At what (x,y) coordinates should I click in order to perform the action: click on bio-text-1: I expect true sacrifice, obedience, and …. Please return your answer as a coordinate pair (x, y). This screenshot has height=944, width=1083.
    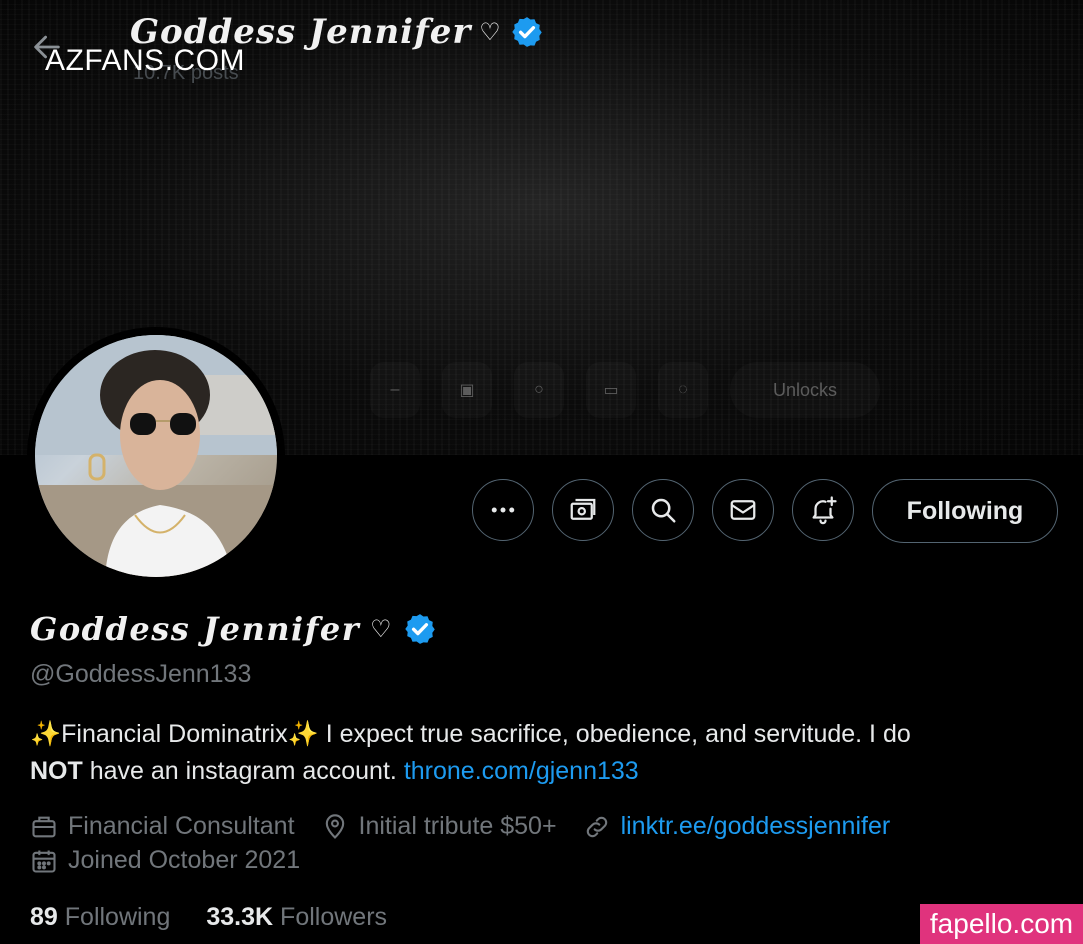
    Looking at the image, I should click on (614, 734).